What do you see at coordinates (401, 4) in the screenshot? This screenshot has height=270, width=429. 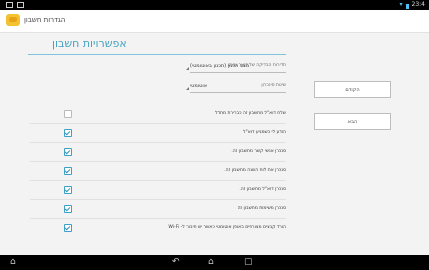 I see `wifi-icon: ▾` at bounding box center [401, 4].